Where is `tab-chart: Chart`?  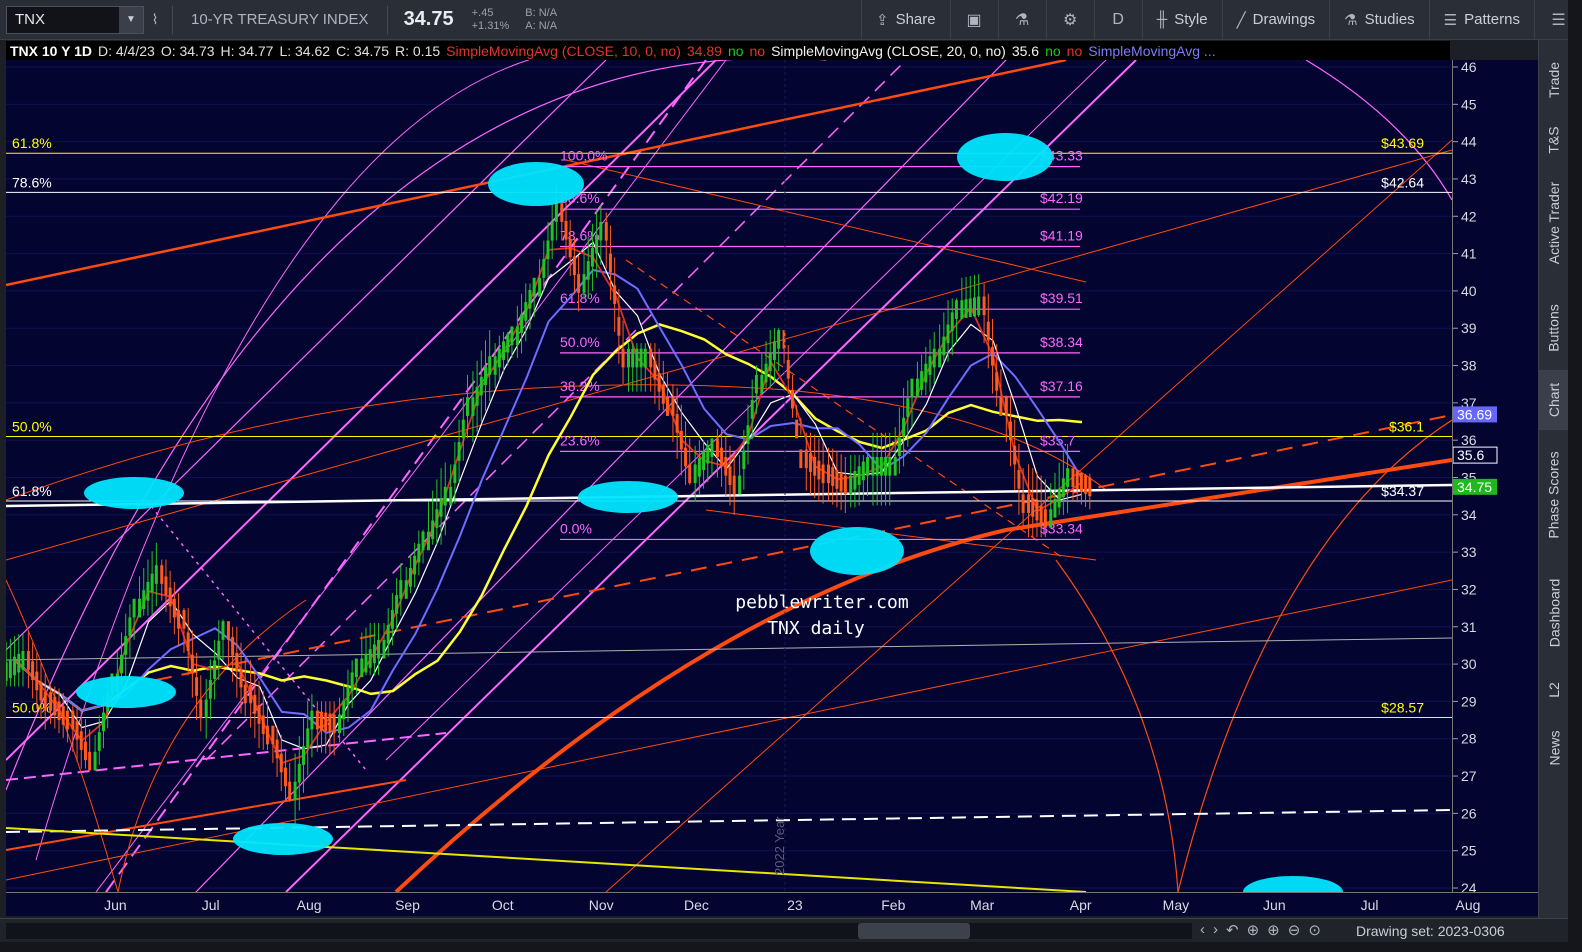 tab-chart: Chart is located at coordinates (1554, 400).